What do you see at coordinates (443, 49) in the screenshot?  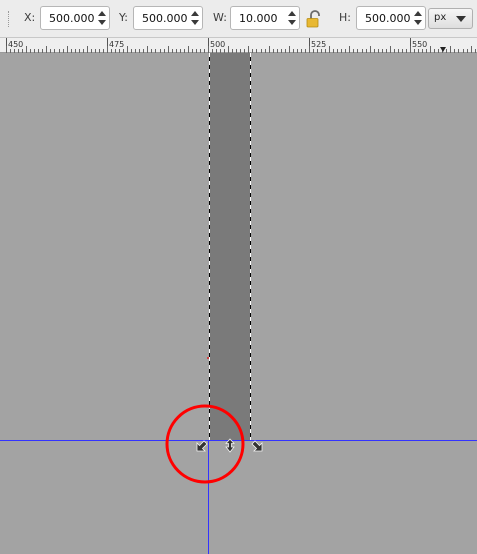 I see `pointer-marker-icon` at bounding box center [443, 49].